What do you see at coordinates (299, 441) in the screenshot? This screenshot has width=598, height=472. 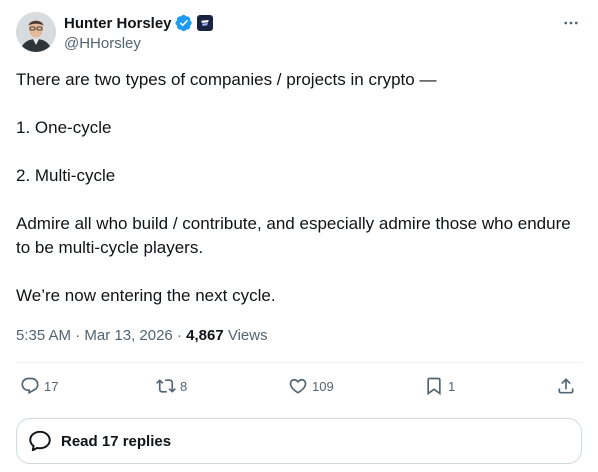 I see `read-replies-button: Read 17 replies` at bounding box center [299, 441].